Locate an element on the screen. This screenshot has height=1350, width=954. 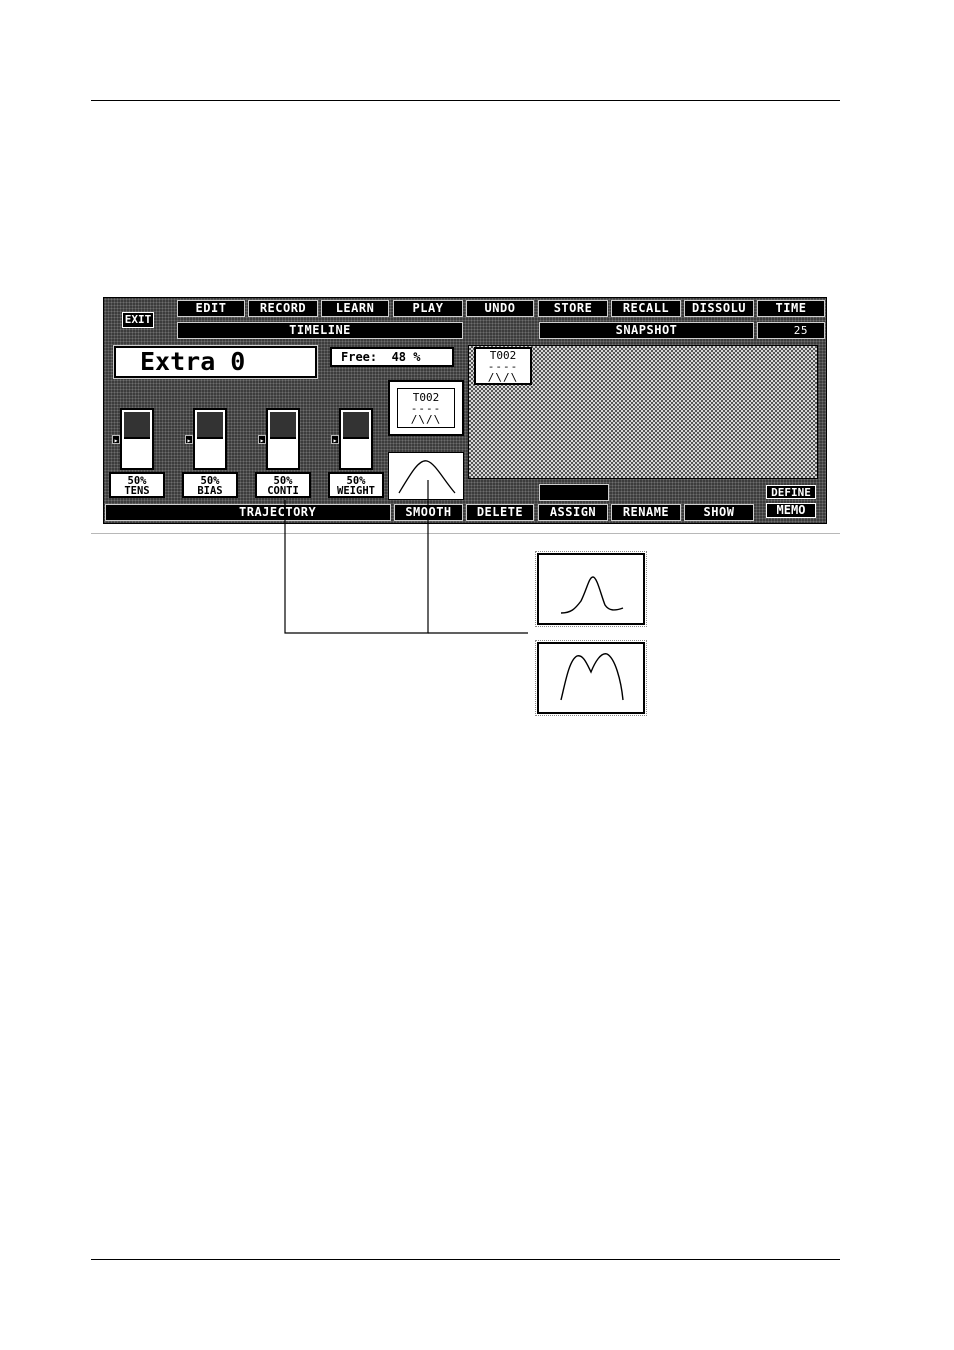
sharp-peak-curve-icon is located at coordinates (592, 595).